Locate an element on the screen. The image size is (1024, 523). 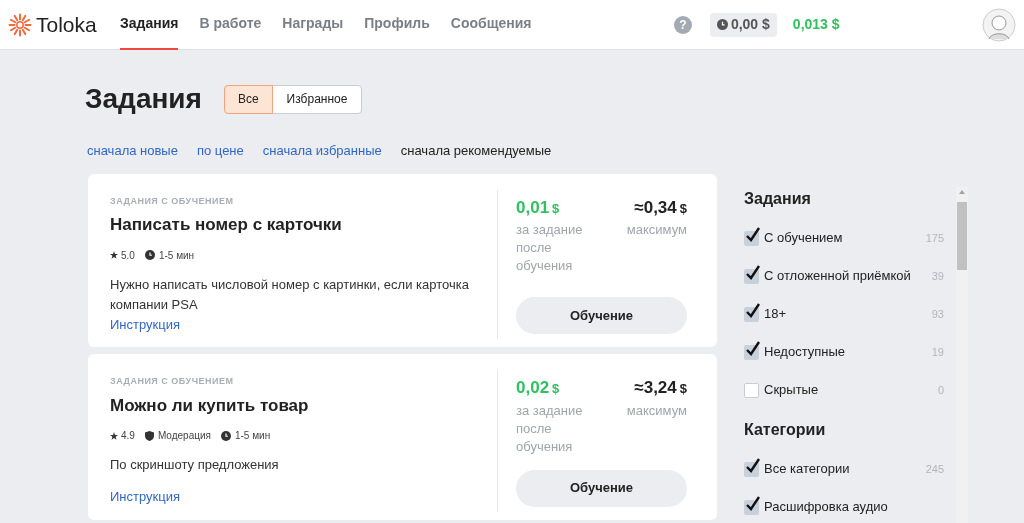
scrollbar is located at coordinates (962, 355).